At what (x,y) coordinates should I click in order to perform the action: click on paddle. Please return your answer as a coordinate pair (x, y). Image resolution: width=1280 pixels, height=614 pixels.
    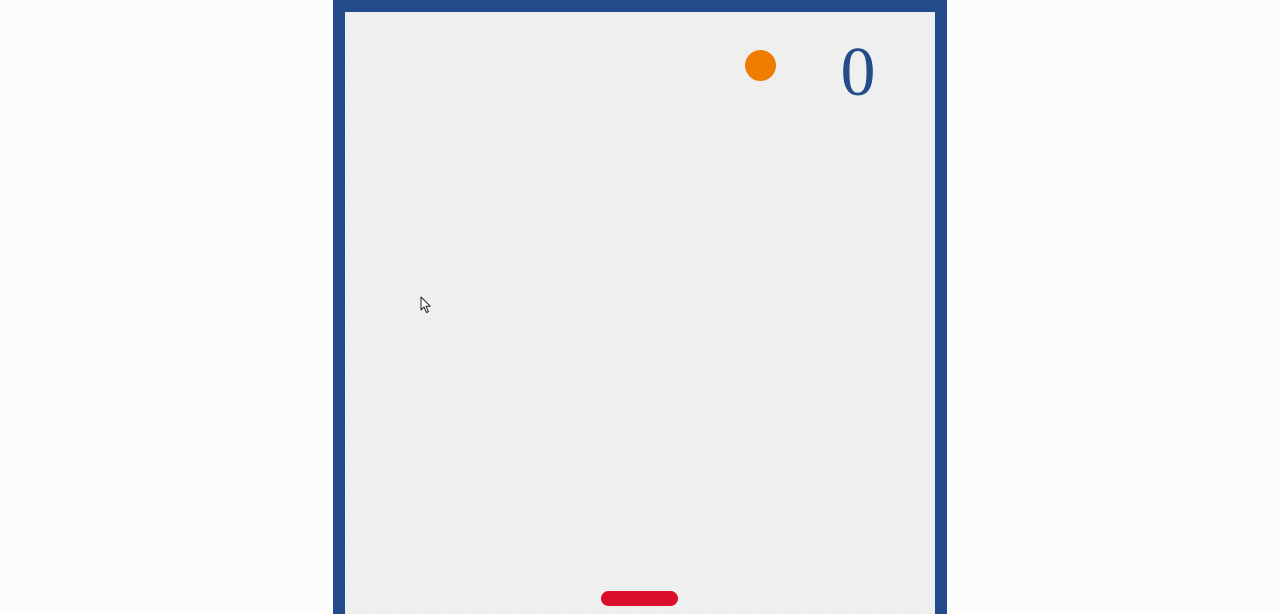
    Looking at the image, I should click on (639, 598).